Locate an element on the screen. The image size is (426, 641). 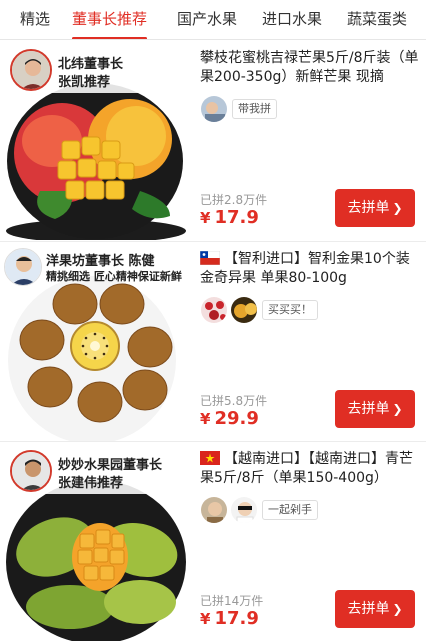
buyer-tag: 买买买！ is located at coordinates (290, 310).